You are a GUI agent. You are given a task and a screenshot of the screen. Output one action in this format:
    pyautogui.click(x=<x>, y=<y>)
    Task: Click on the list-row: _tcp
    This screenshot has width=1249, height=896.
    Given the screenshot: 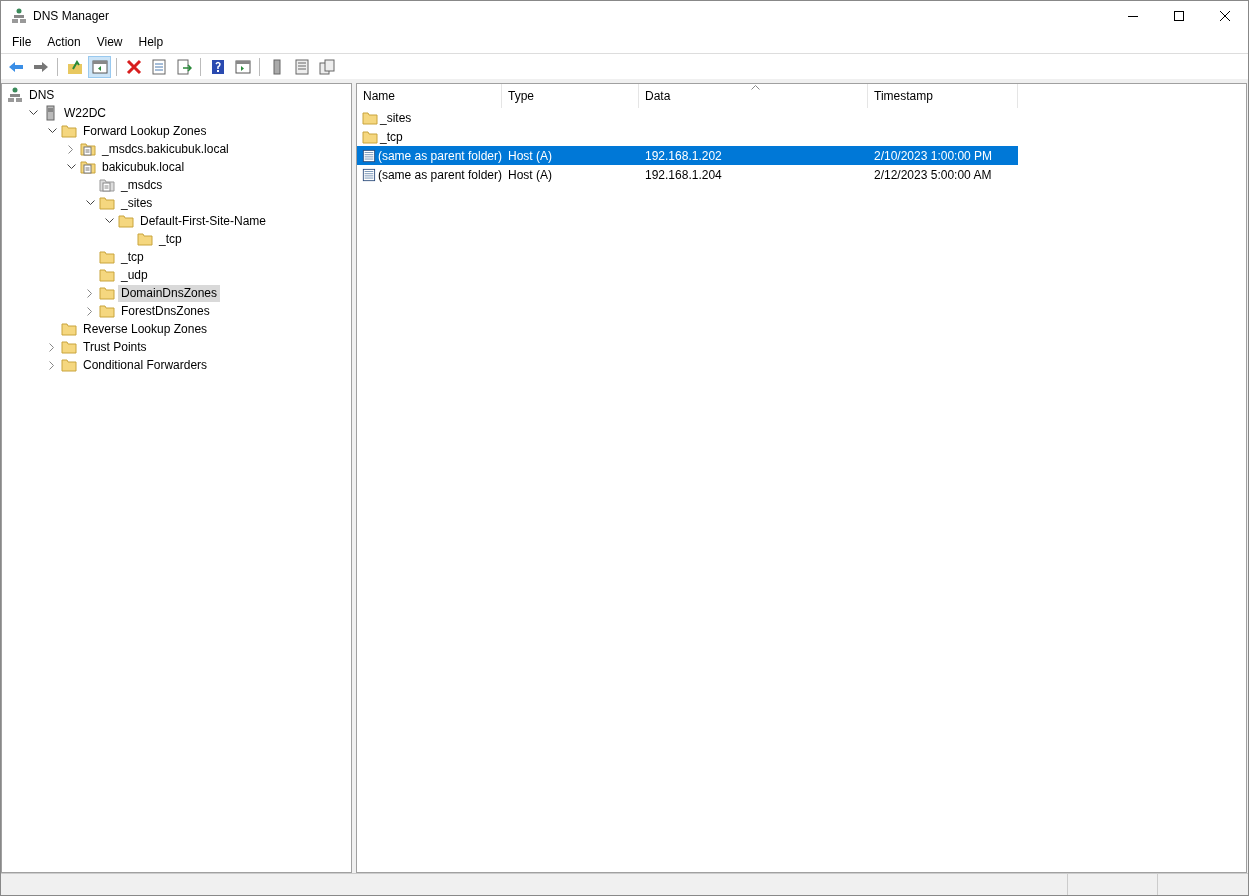 What is the action you would take?
    pyautogui.click(x=687, y=136)
    